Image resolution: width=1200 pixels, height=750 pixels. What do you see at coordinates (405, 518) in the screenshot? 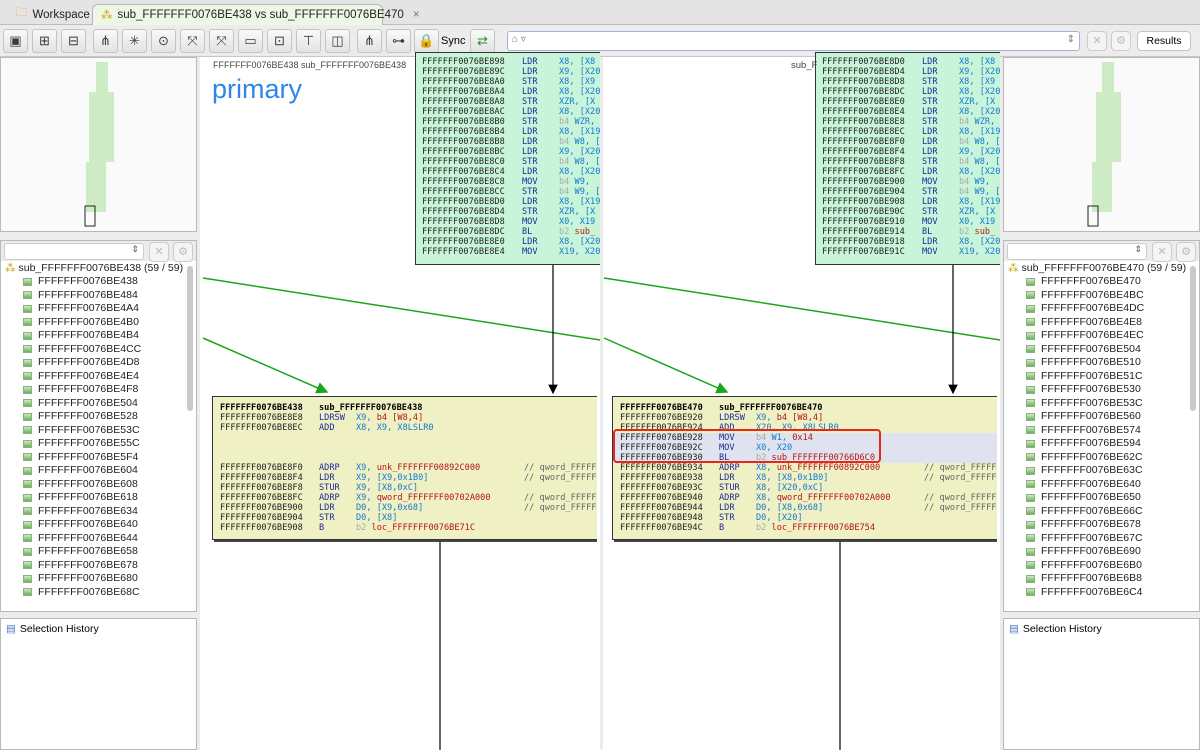
I see `code-line: FFFFFFF0076BE904 STR D0, [X8]` at bounding box center [405, 518].